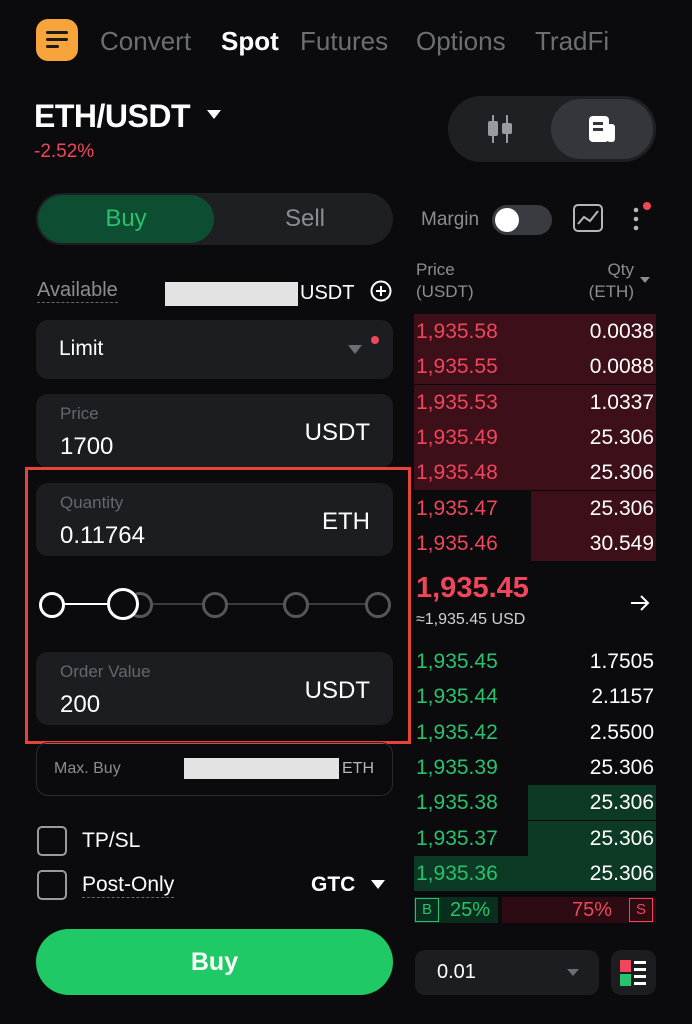 This screenshot has width=692, height=1024. What do you see at coordinates (457, 473) in the screenshot?
I see `ask-price: 1,935.48` at bounding box center [457, 473].